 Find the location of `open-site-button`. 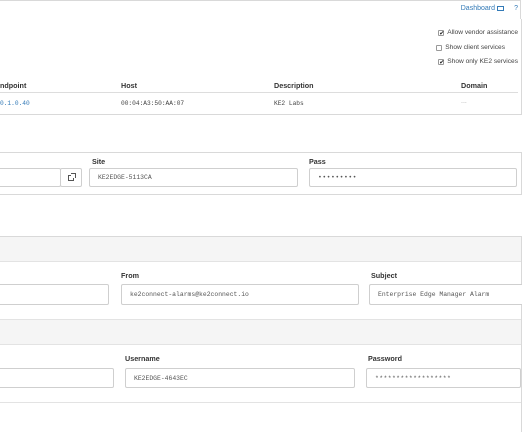

open-site-button is located at coordinates (71, 177).